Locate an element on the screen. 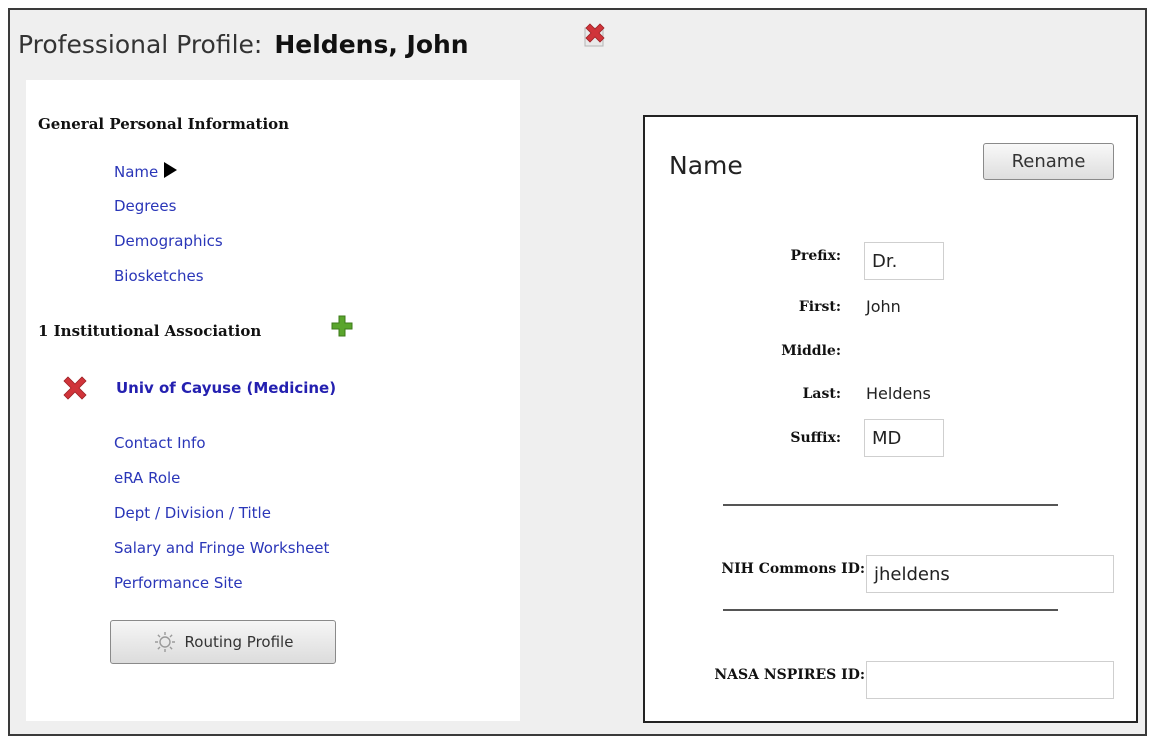 This screenshot has height=741, width=1151. first-value: John is located at coordinates (883, 306).